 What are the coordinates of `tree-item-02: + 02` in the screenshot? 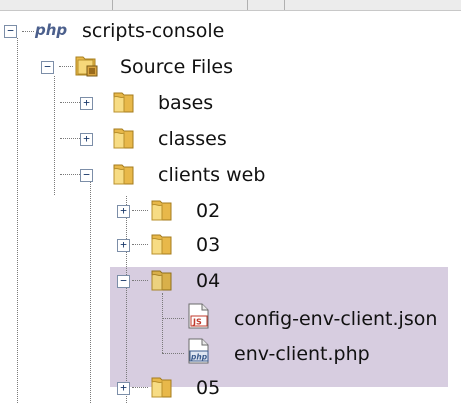 It's located at (150, 211).